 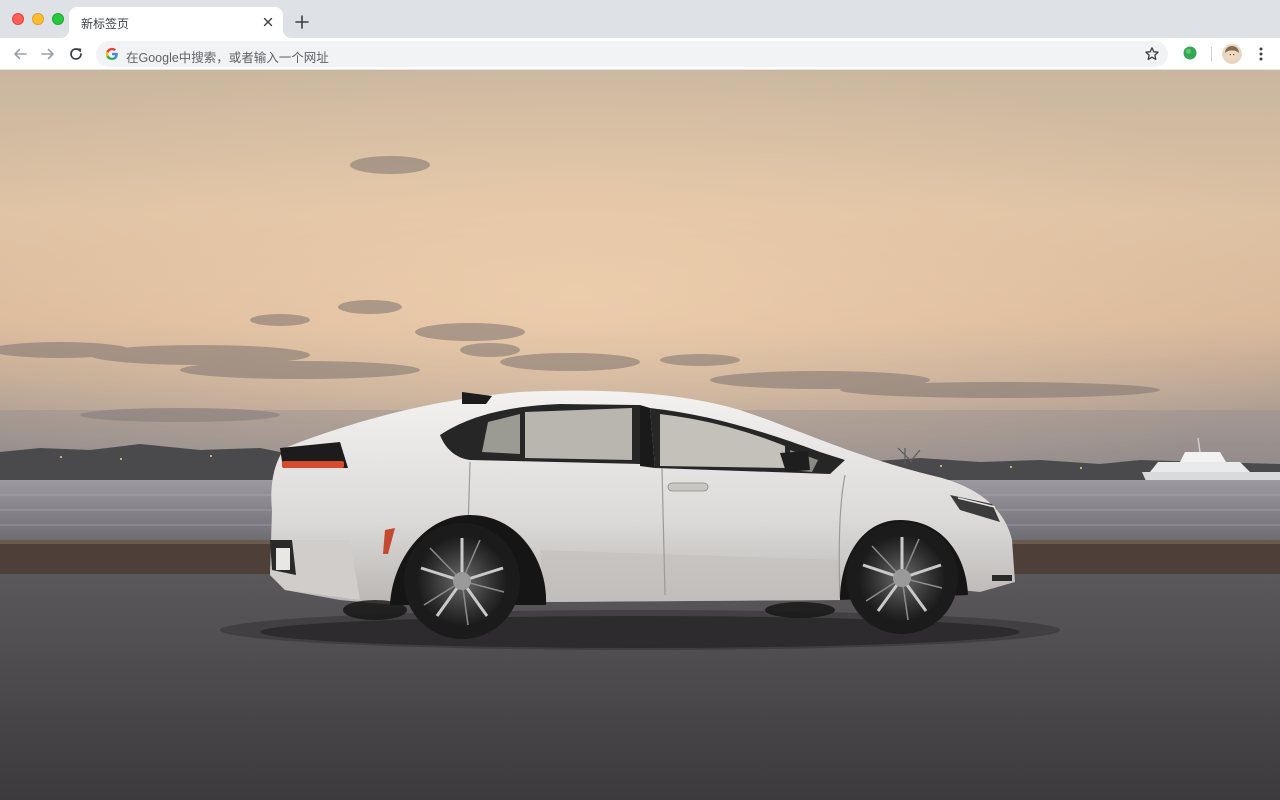 I want to click on rear-wheel, so click(x=462, y=581).